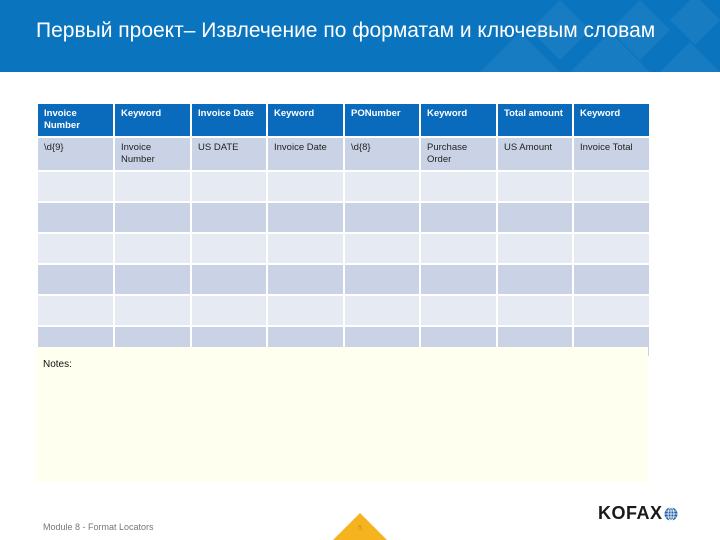  What do you see at coordinates (98, 527) in the screenshot?
I see `module-footer: Module 8 - Format Locators` at bounding box center [98, 527].